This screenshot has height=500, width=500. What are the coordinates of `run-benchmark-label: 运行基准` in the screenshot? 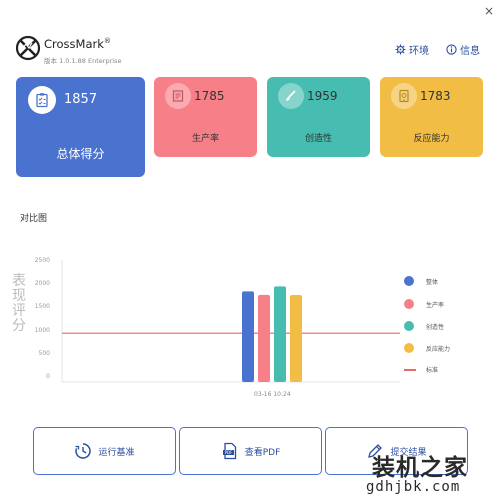 It's located at (116, 452).